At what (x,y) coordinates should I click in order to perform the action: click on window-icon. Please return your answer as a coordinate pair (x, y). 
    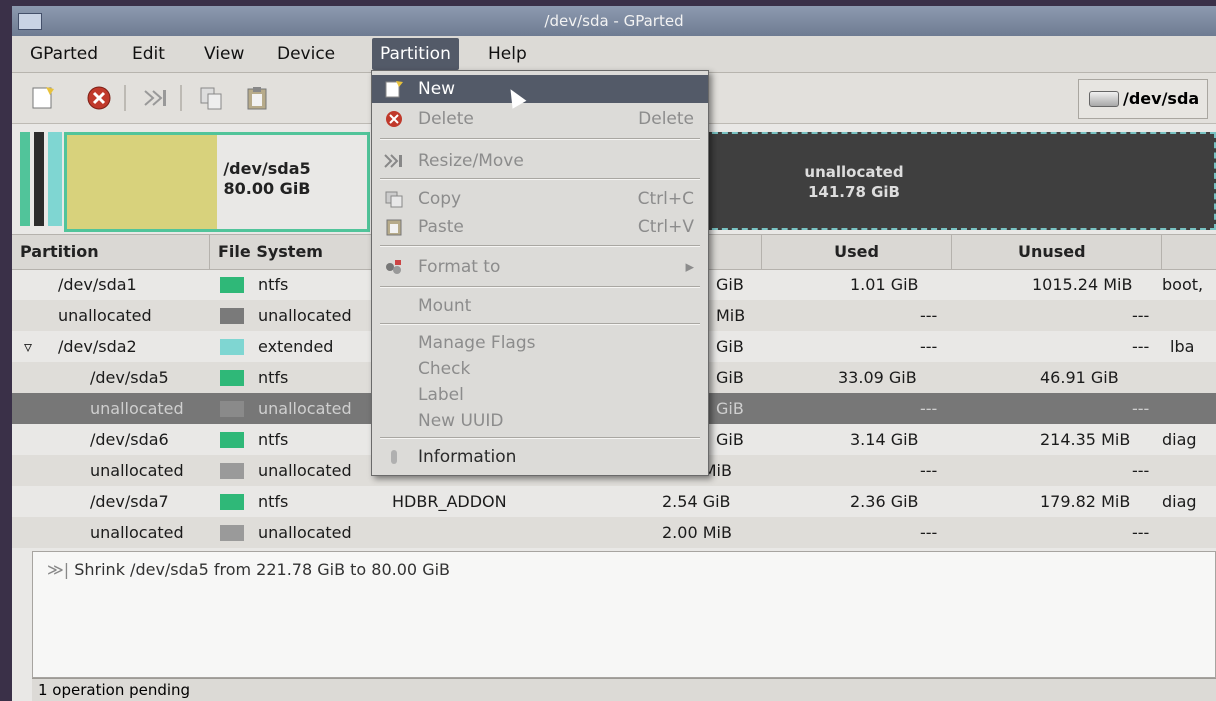
    Looking at the image, I should click on (30, 21).